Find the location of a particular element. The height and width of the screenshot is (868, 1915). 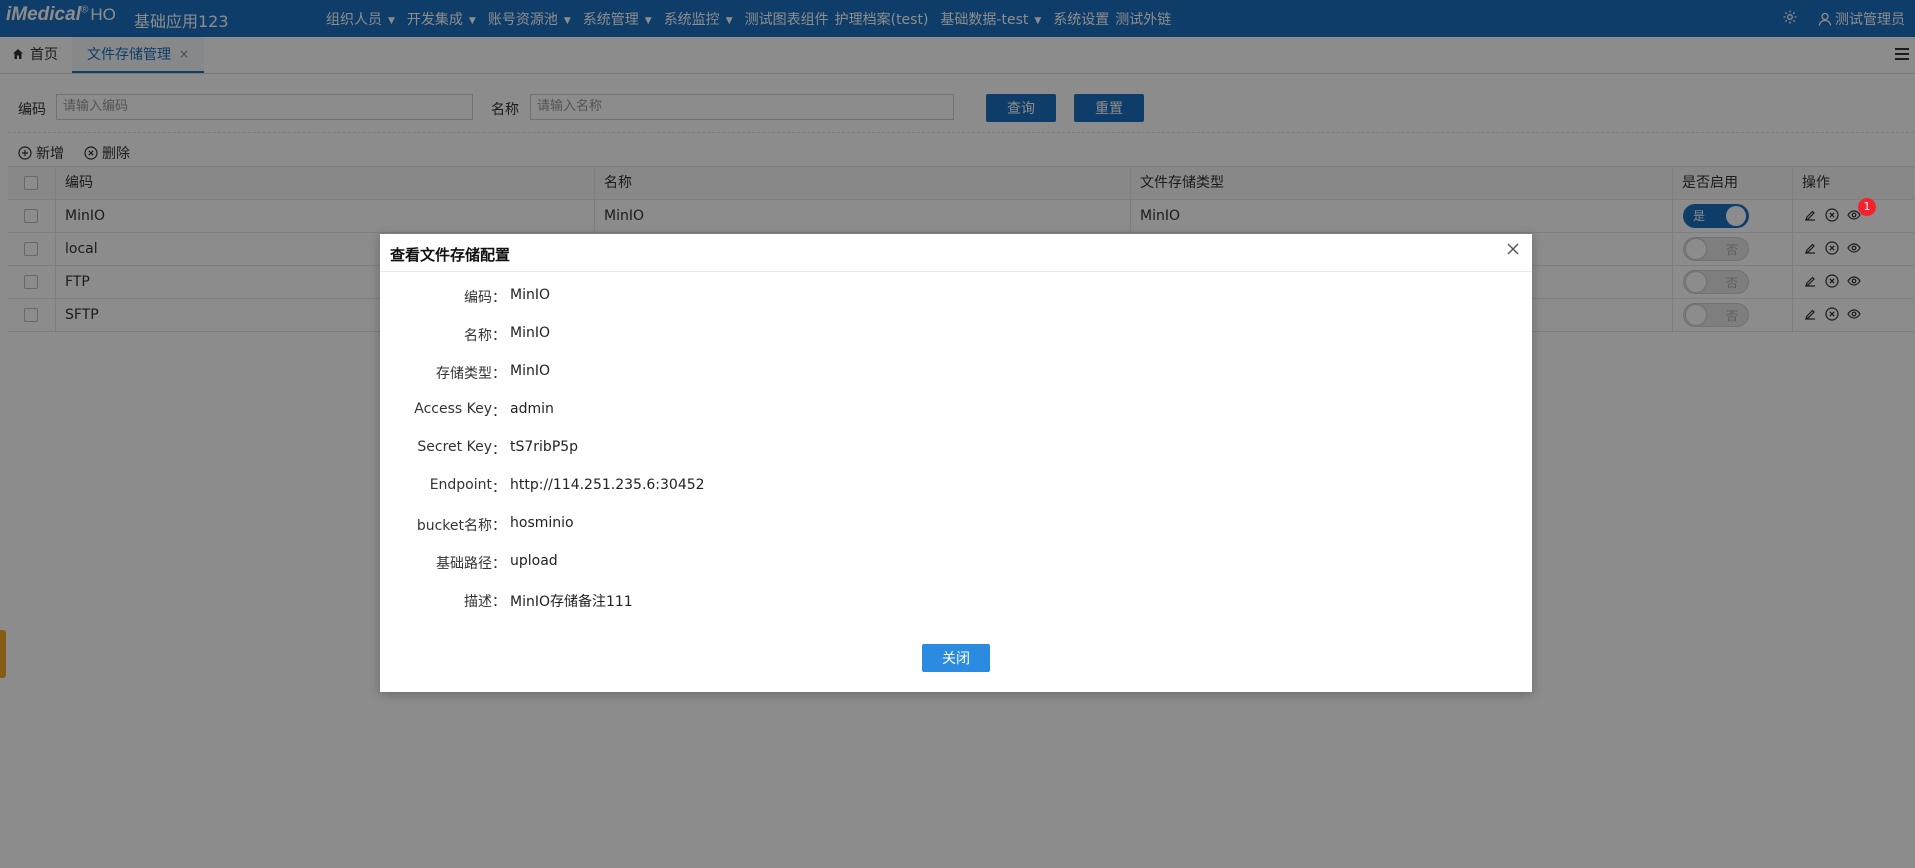

field-value: admin is located at coordinates (532, 409).